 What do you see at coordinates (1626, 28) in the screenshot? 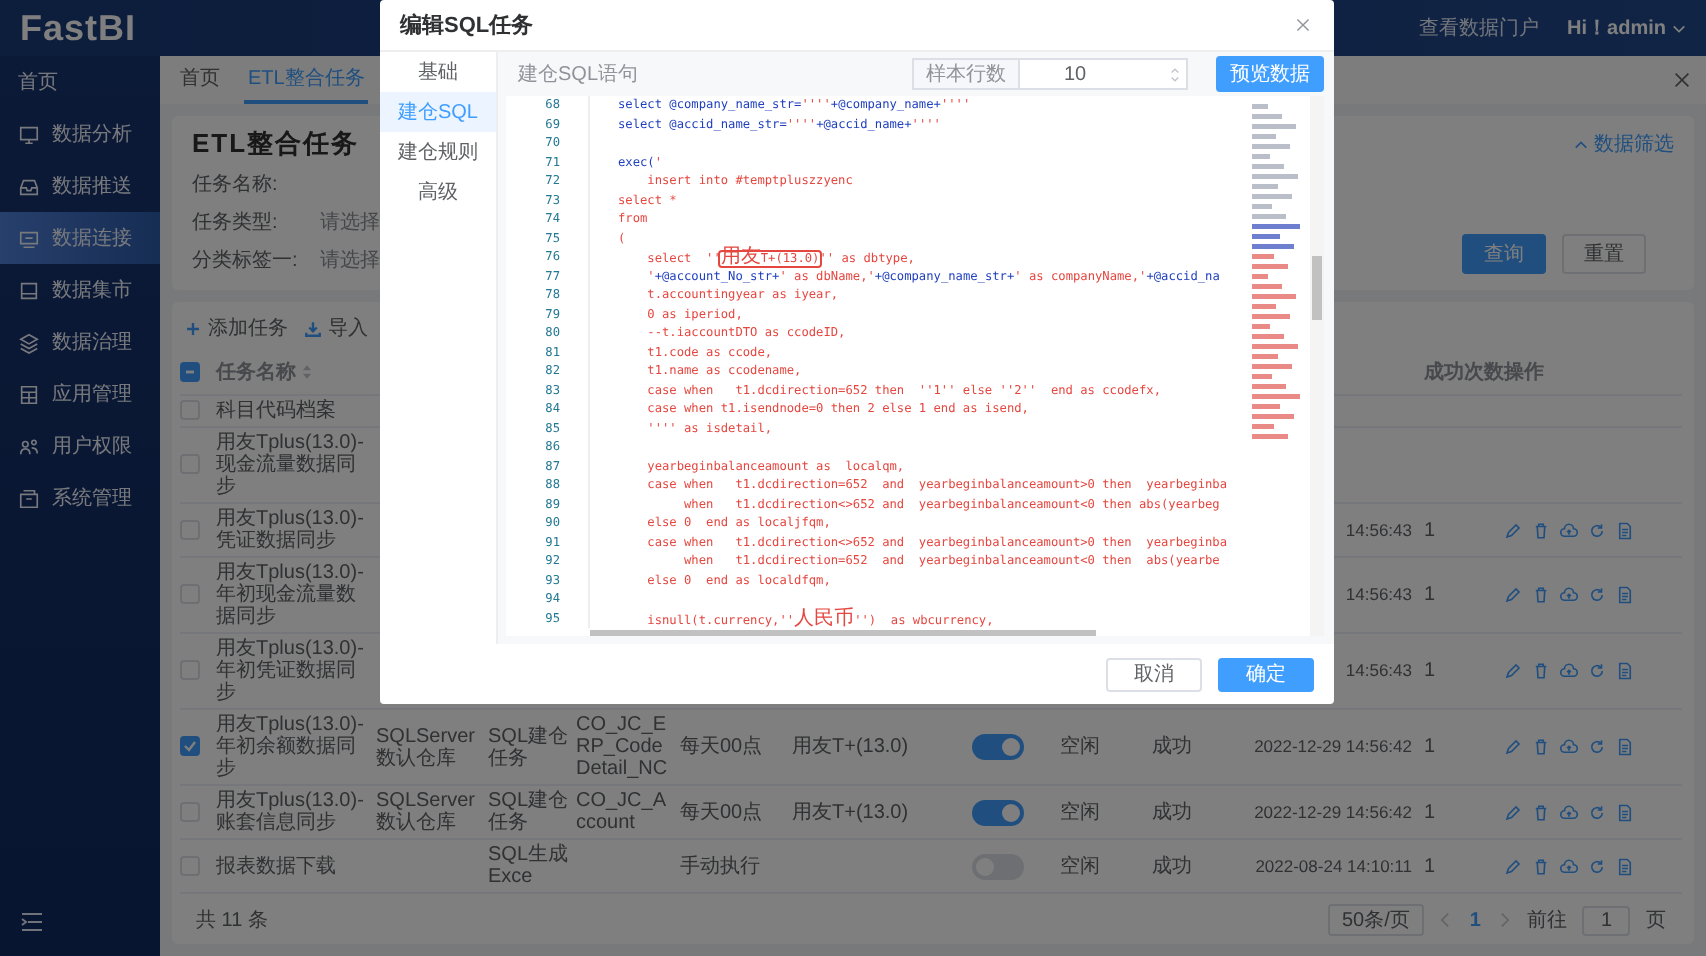
I see `user-menu: Hi！admin` at bounding box center [1626, 28].